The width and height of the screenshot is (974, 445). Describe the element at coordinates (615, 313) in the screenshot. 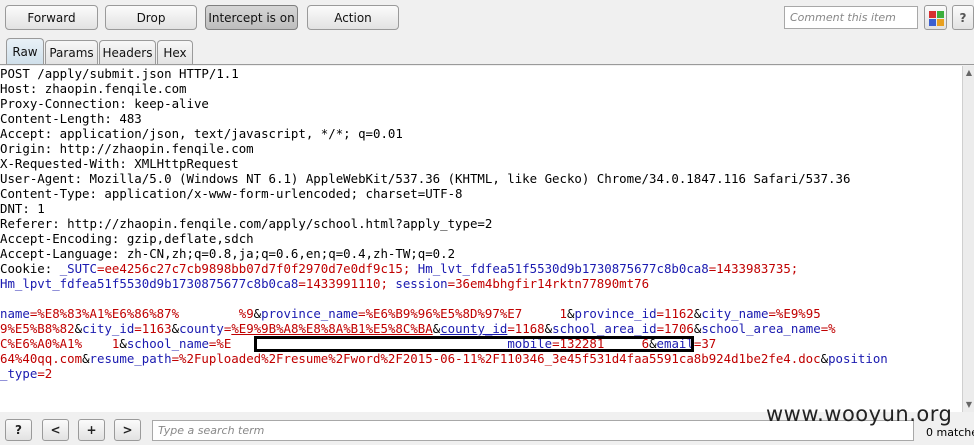

I see `request-token: province_id` at that location.